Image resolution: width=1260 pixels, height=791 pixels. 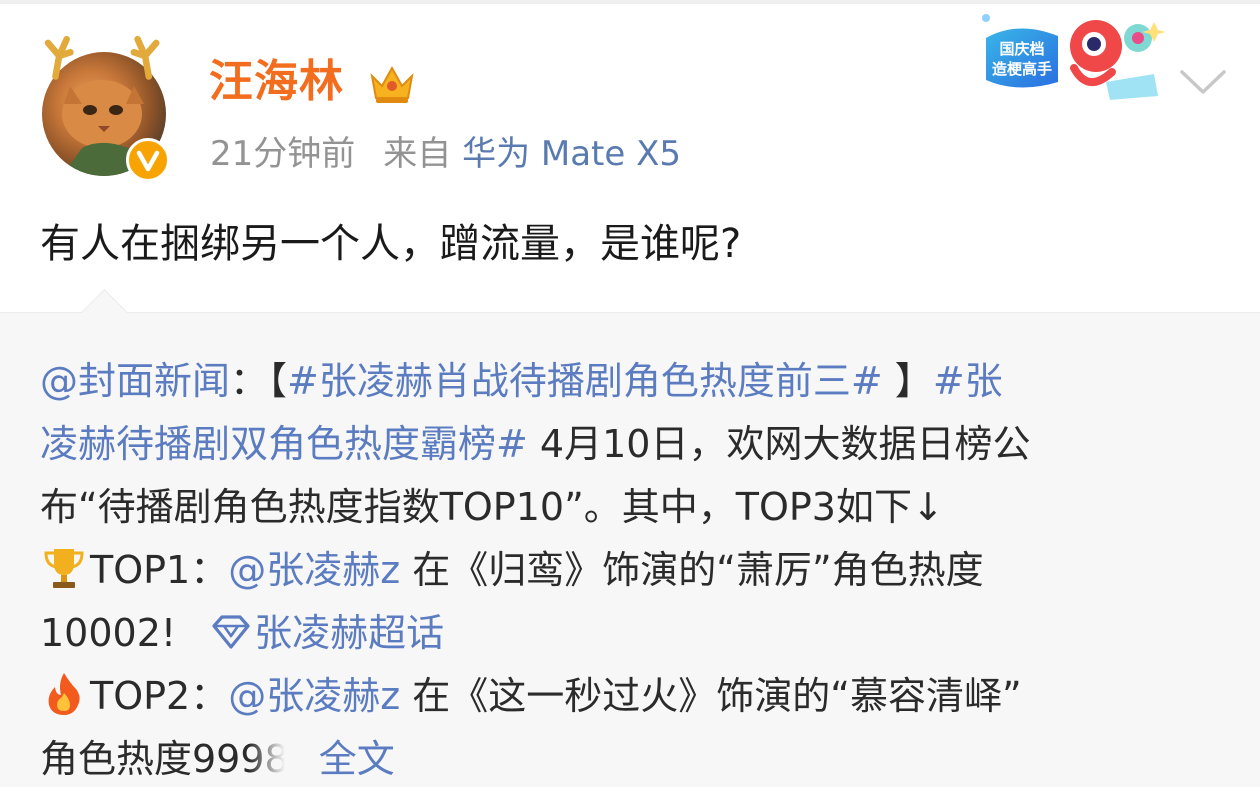 I want to click on text-segment: 】, so click(x=907, y=381).